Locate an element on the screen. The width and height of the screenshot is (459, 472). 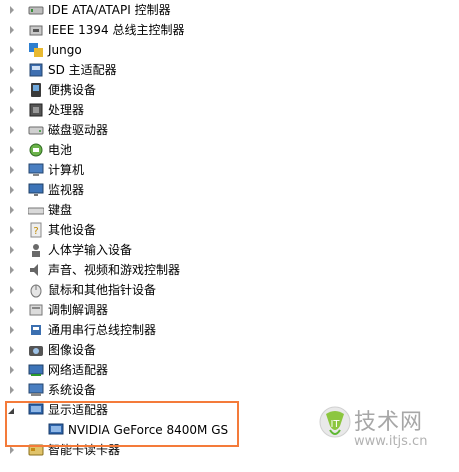
battery-icon is located at coordinates (36, 150).